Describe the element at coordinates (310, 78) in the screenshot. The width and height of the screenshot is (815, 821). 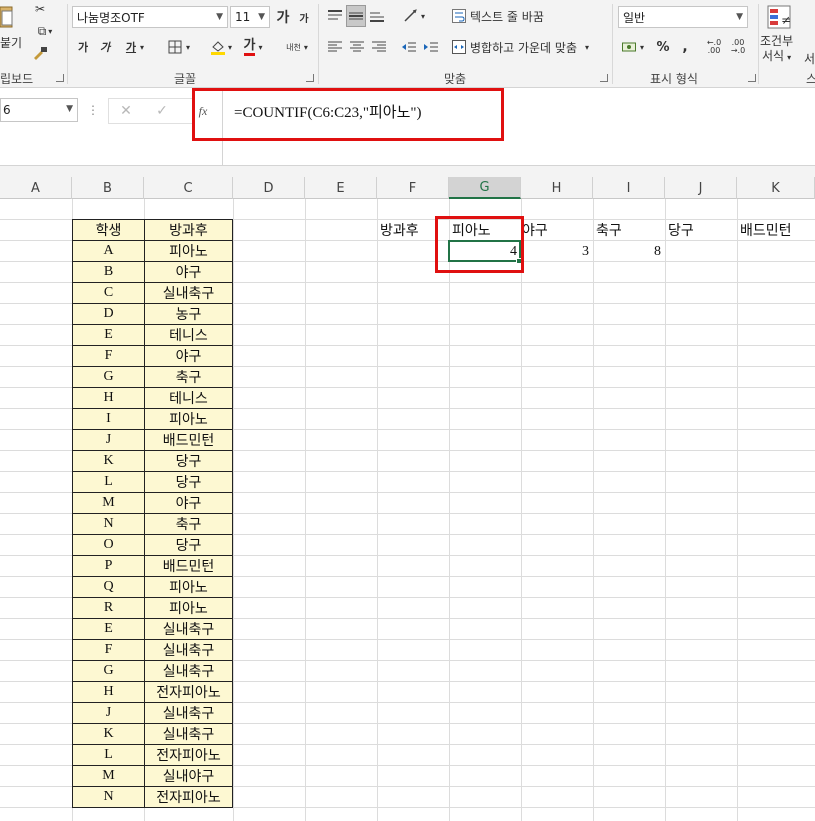
I see `font-launcher-icon` at that location.